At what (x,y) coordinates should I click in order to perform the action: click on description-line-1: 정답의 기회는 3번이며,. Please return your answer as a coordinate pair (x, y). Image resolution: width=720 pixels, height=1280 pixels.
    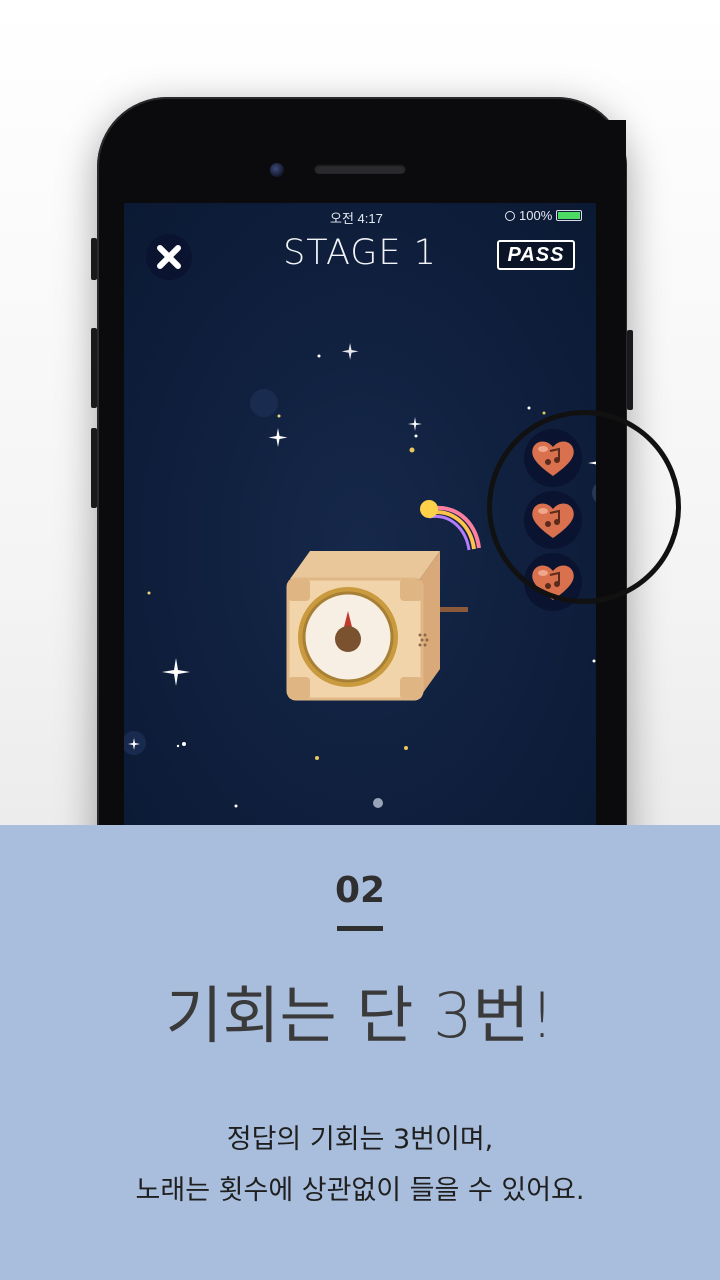
    Looking at the image, I should click on (360, 1139).